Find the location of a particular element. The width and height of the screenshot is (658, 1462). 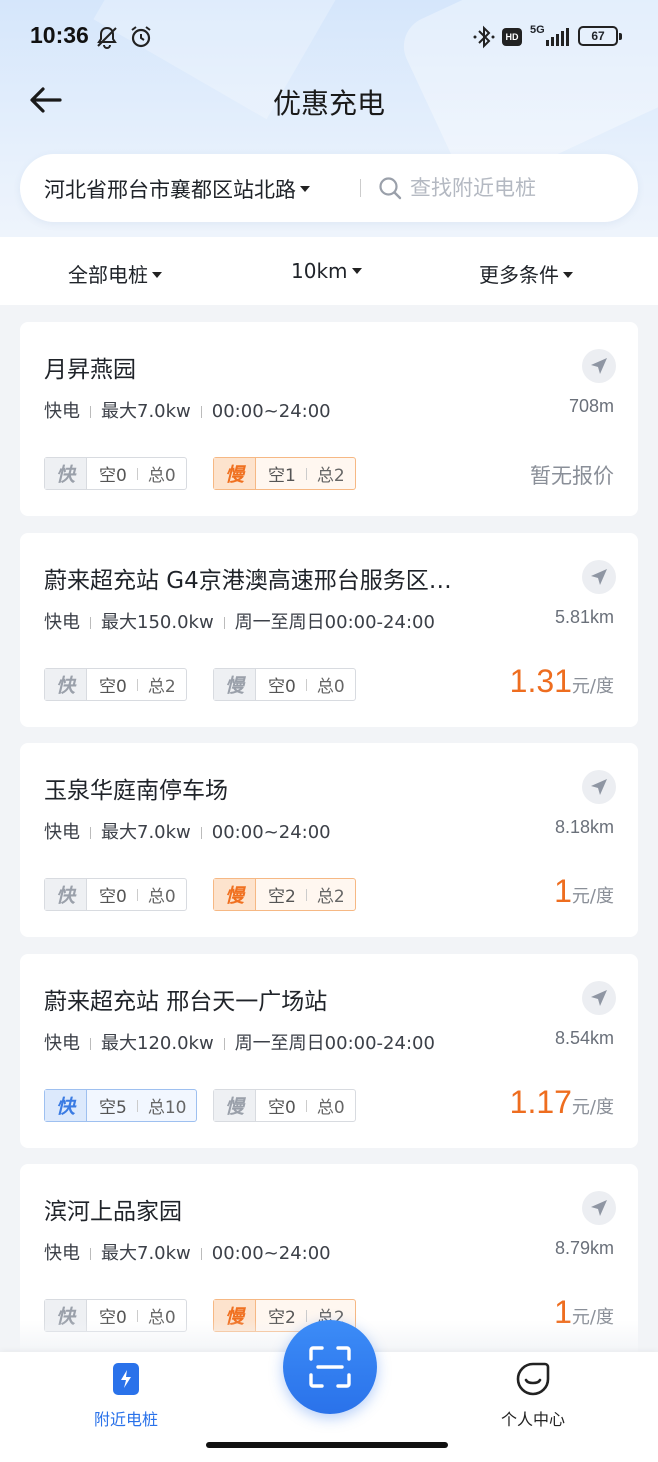

station-distance: 708m is located at coordinates (591, 406).